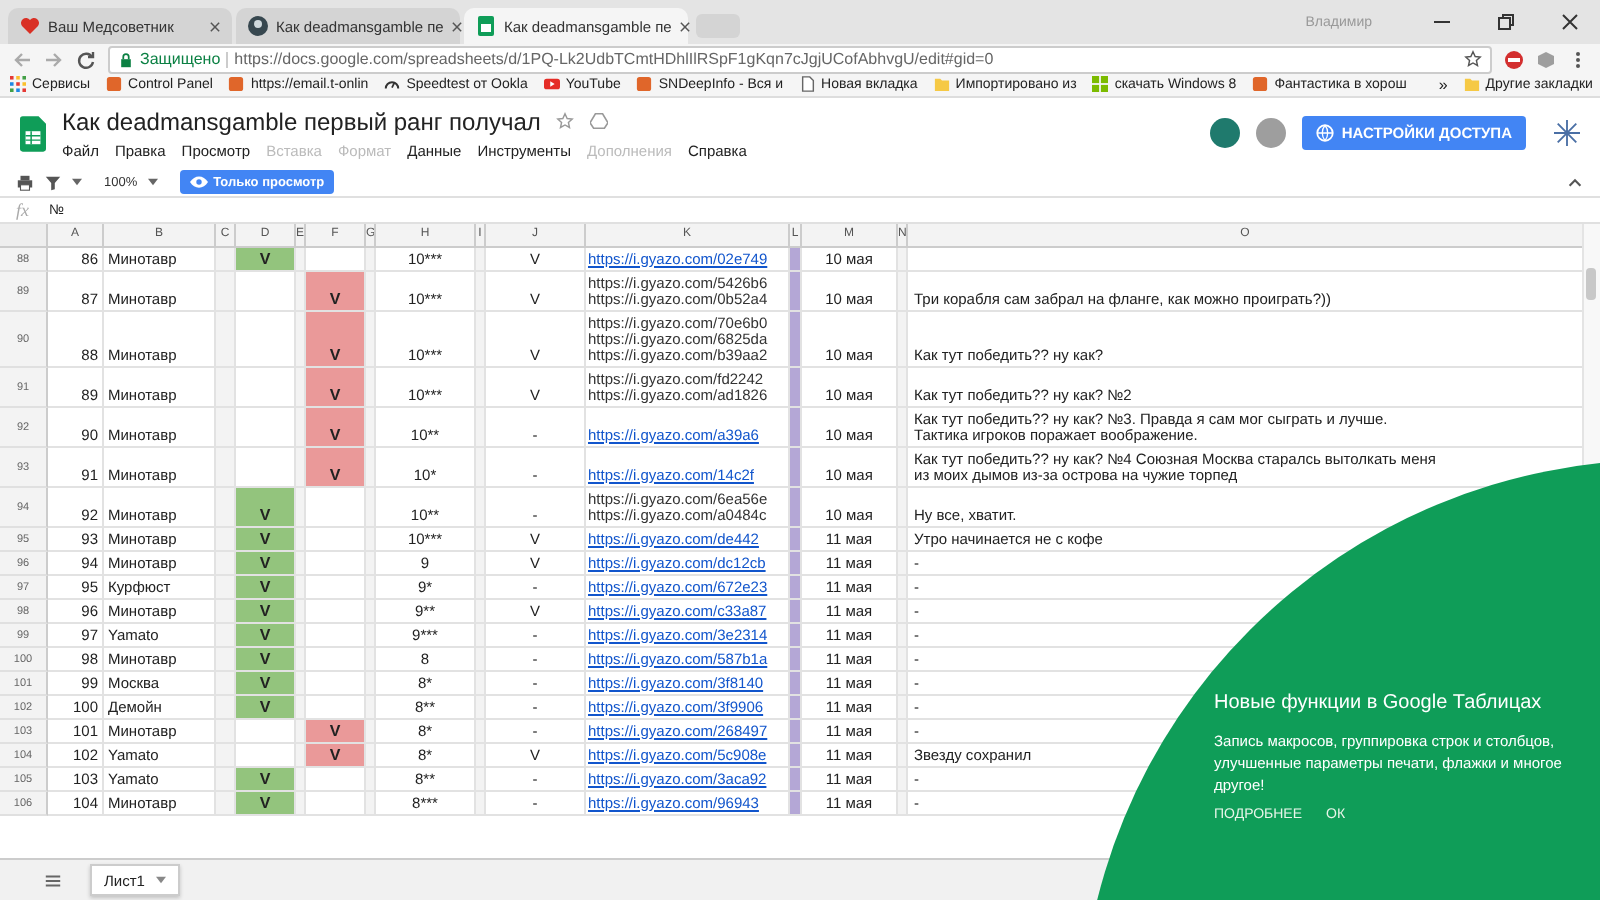 The image size is (1600, 900). What do you see at coordinates (392, 84) in the screenshot?
I see `gauge-icon` at bounding box center [392, 84].